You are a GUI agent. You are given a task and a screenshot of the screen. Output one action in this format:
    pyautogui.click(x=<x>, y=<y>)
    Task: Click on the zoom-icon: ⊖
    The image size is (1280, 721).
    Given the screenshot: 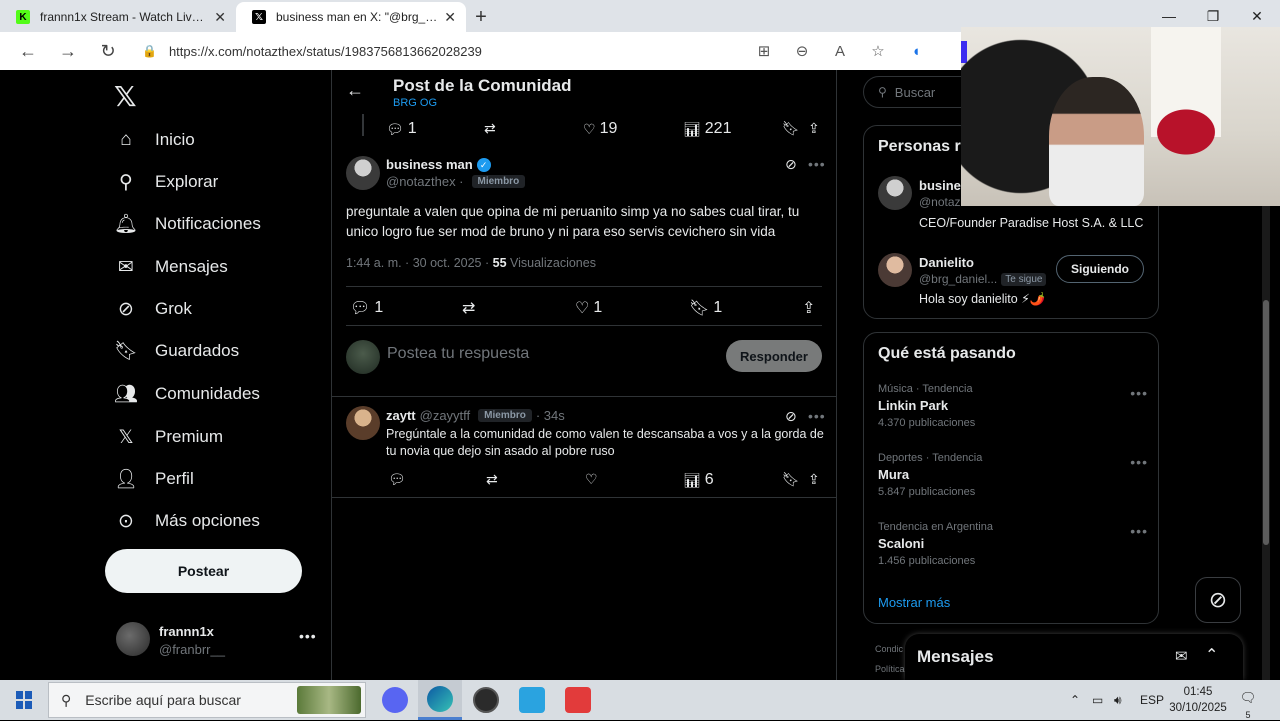 What is the action you would take?
    pyautogui.click(x=802, y=51)
    